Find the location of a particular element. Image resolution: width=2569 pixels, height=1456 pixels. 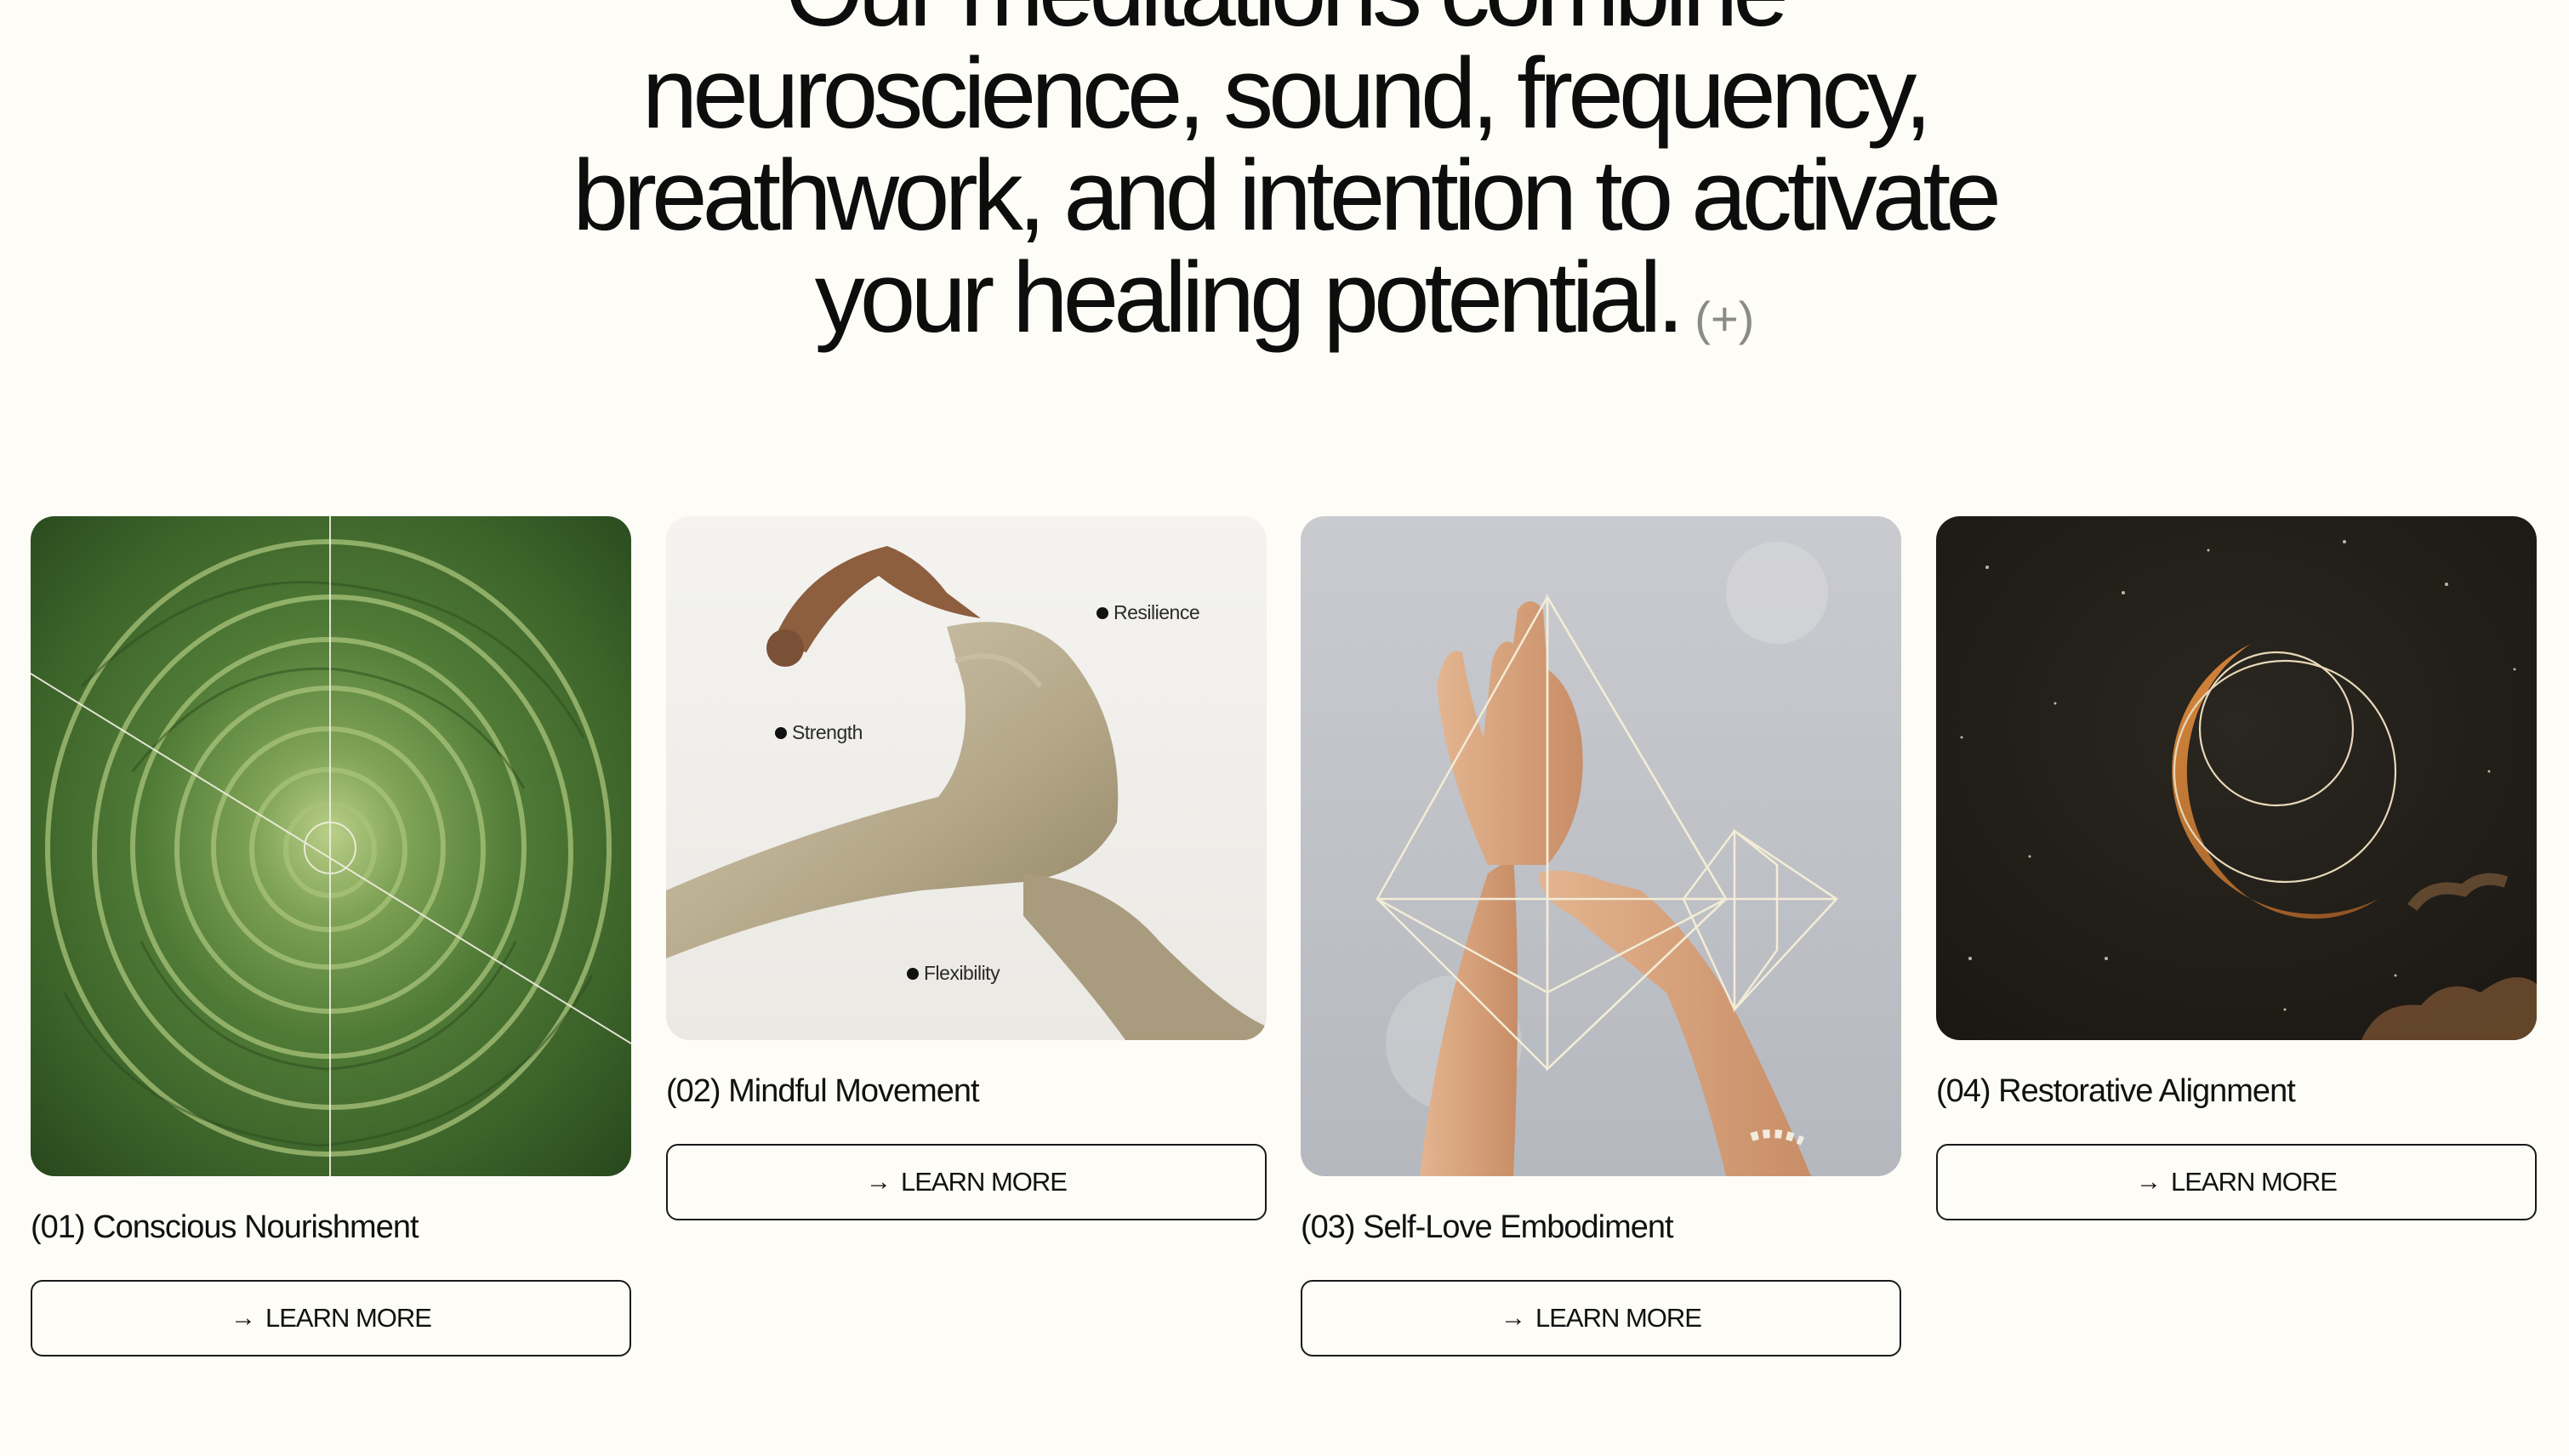

card-restorative-alignment: (04) Restorative Alignment → LEARN MORE is located at coordinates (2236, 868).